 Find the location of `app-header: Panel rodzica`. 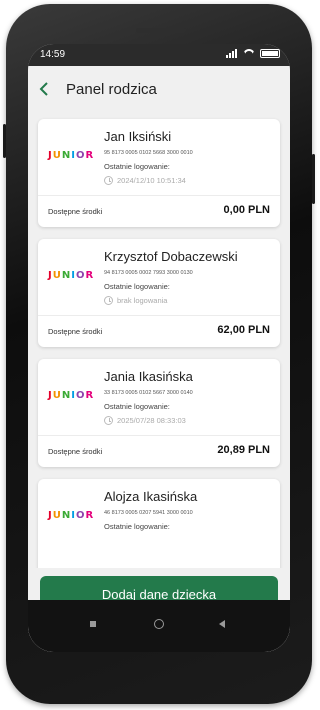

app-header: Panel rodzica is located at coordinates (159, 89).